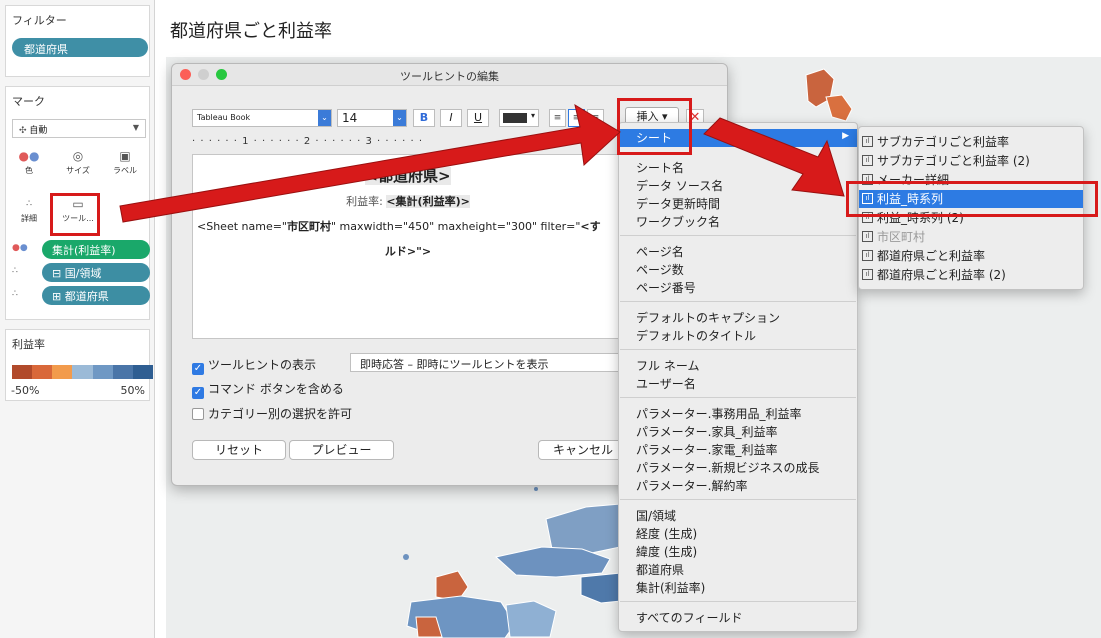 The width and height of the screenshot is (1101, 638). I want to click on editor-line: 利益率: <集計(利益率)>, so click(407, 201).